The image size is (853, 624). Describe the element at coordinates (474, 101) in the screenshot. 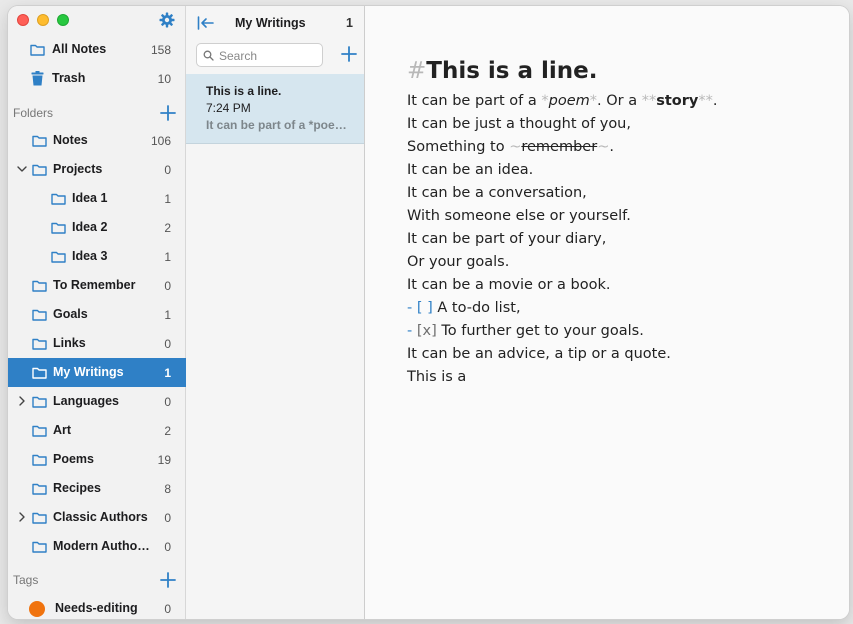

I see `text-run: It can be part of a` at that location.